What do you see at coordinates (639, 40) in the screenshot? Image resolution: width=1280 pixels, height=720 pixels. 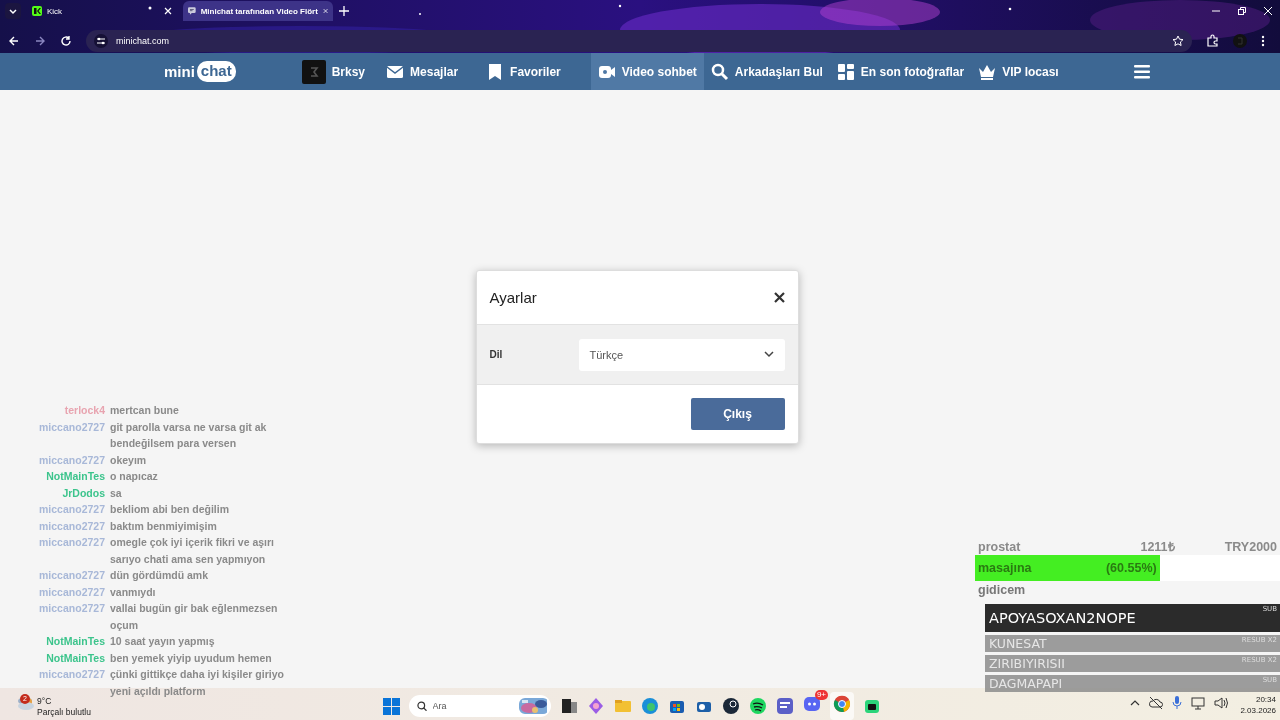 I see `address-bar: minichat.com` at bounding box center [639, 40].